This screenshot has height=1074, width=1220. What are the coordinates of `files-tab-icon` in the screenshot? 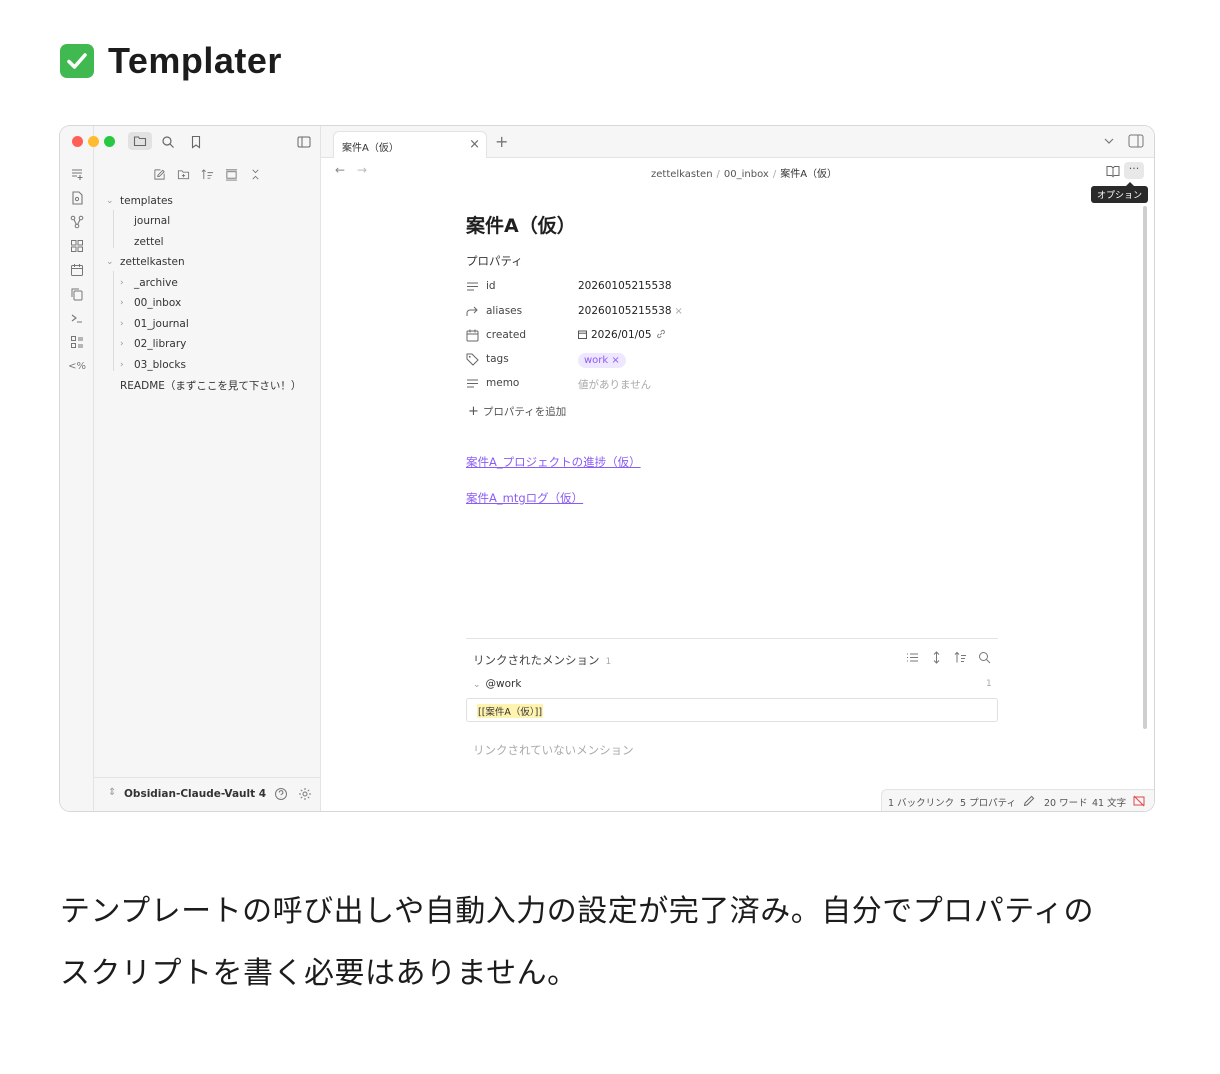 It's located at (140, 141).